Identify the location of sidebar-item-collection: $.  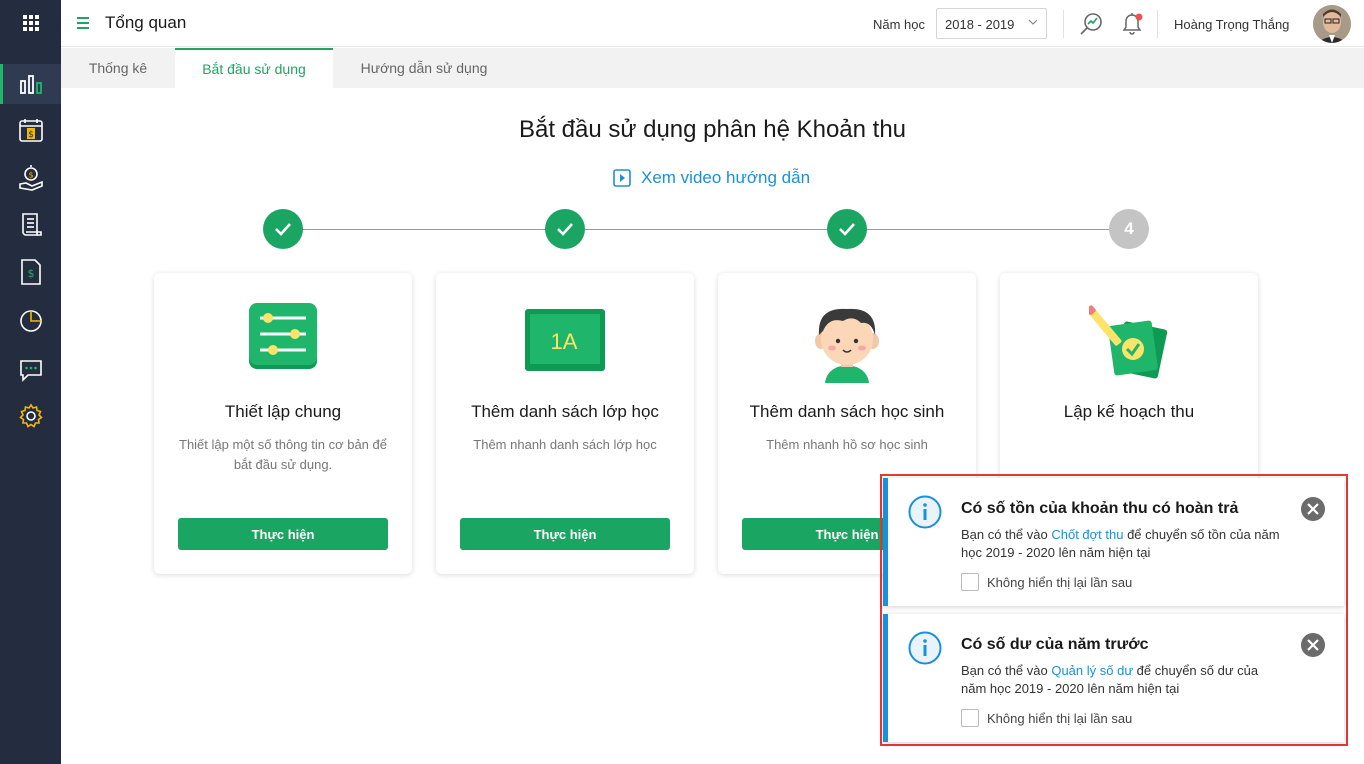
(30, 178).